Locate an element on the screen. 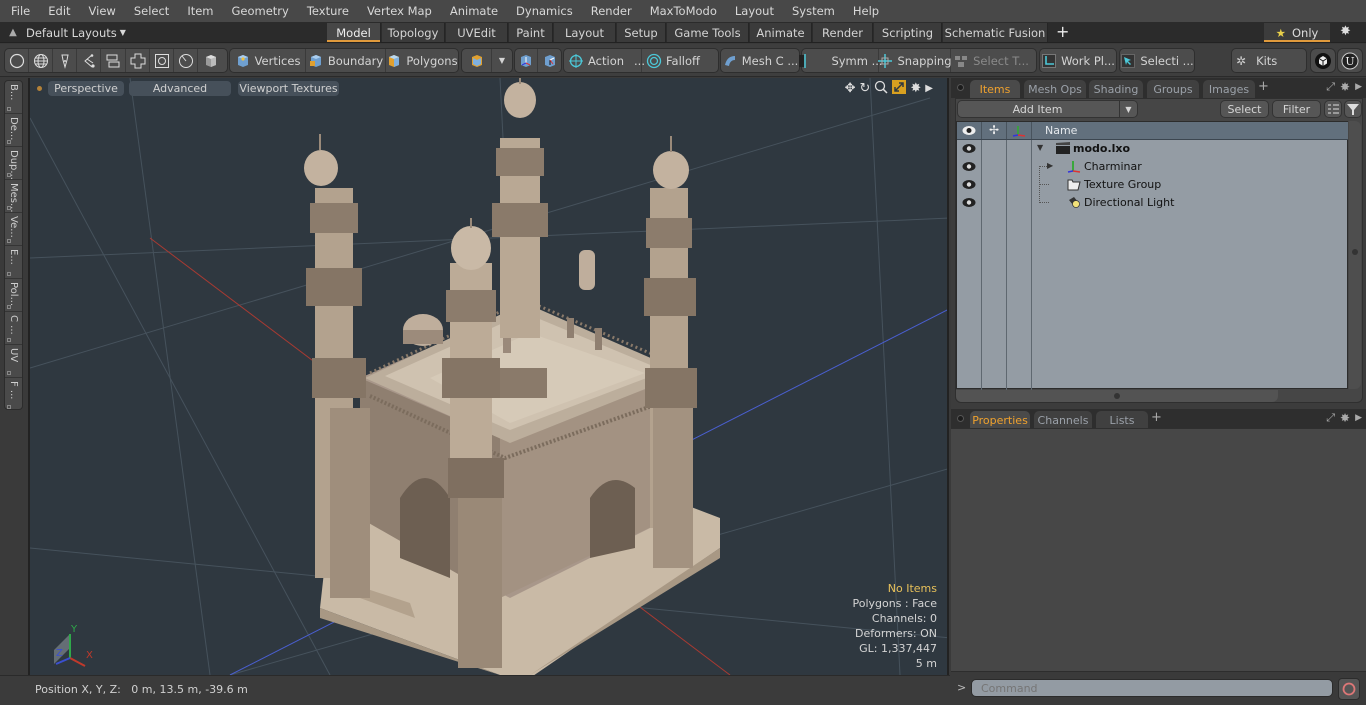  shading-mode-button: Advanced is located at coordinates (180, 88).